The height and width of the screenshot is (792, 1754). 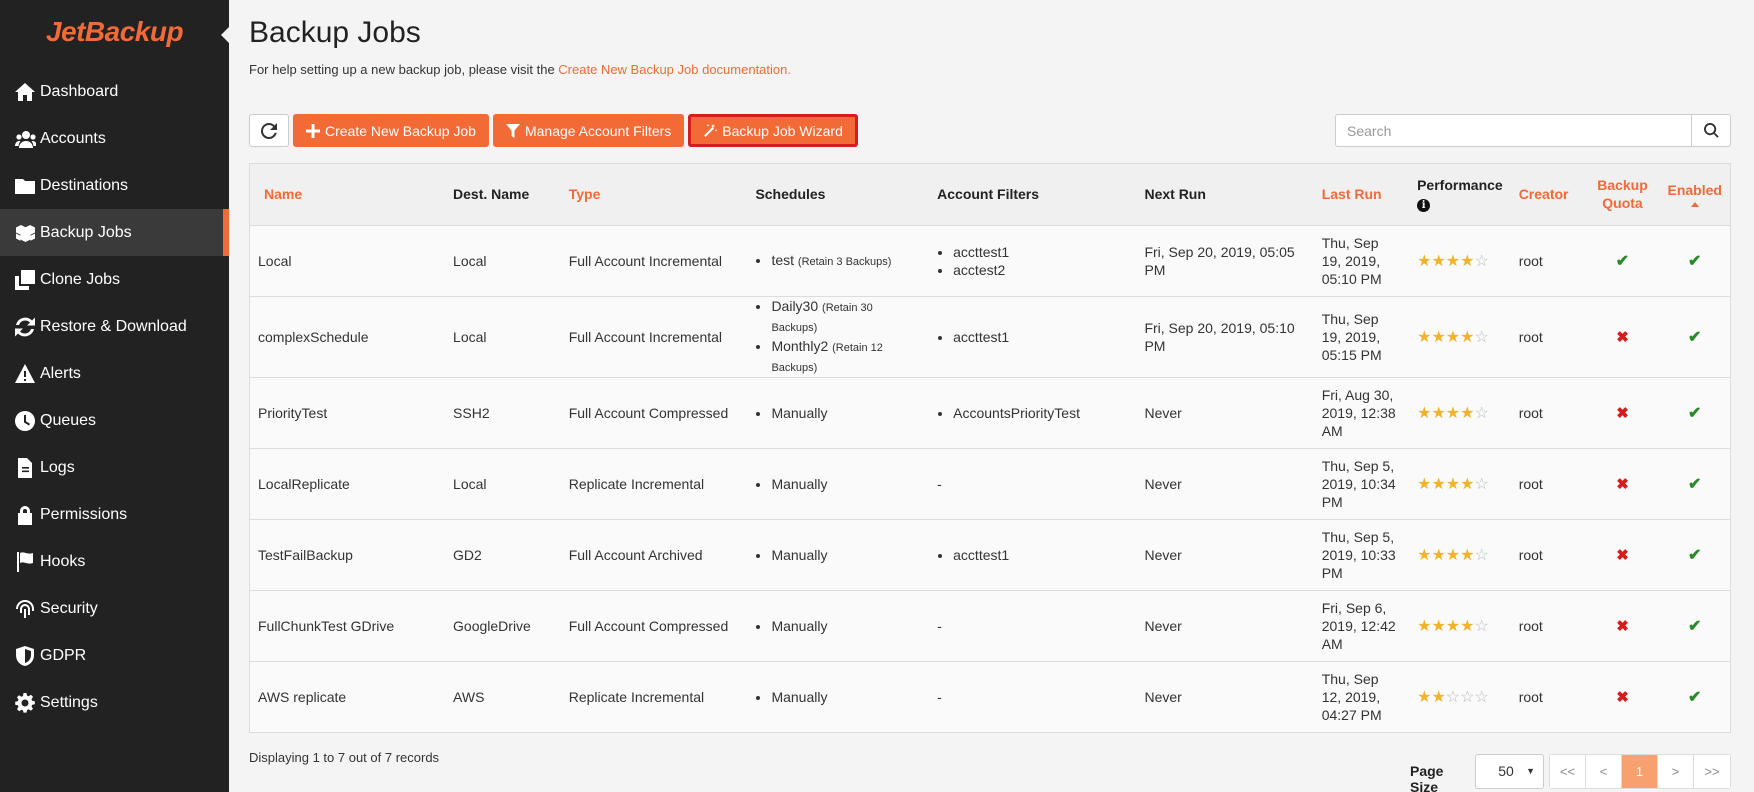 I want to click on account-filters-cell: accttest1, so click(x=1033, y=555).